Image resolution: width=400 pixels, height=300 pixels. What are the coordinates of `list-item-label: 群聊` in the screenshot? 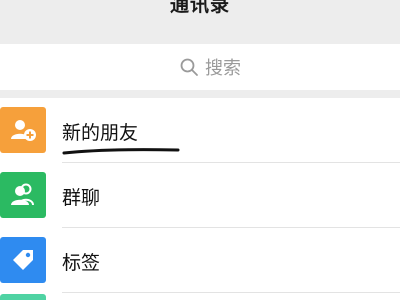 It's located at (81, 198).